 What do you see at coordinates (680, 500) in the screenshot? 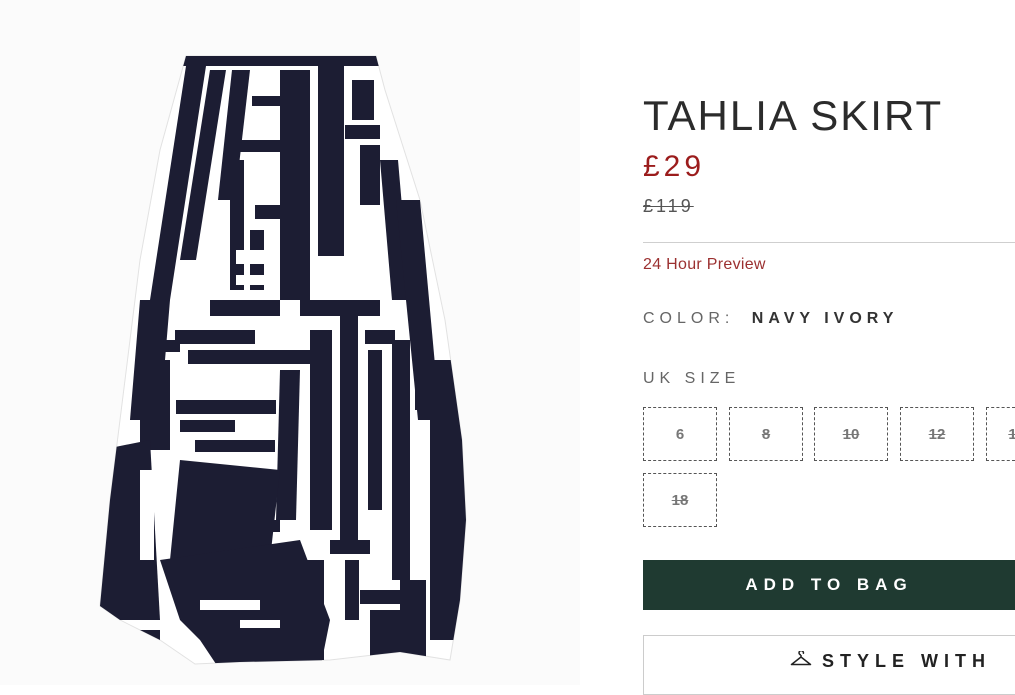
I see `size-option-18: 18` at bounding box center [680, 500].